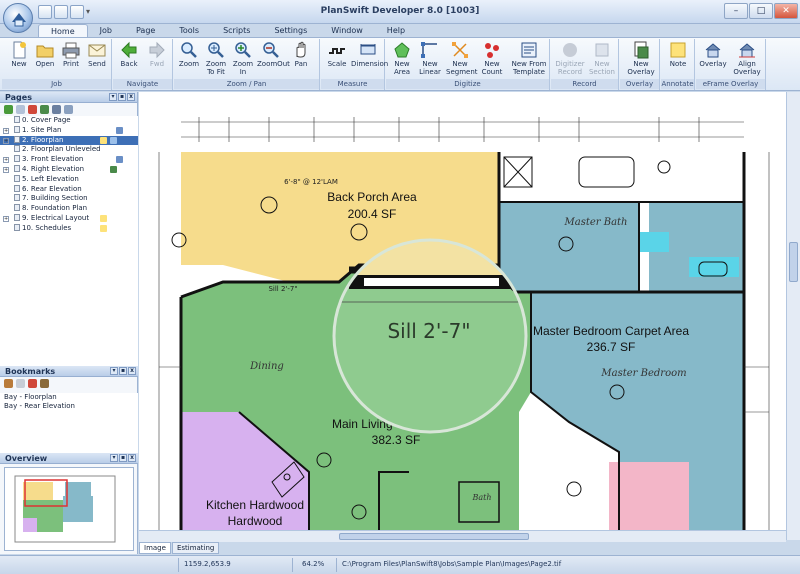 The image size is (800, 574). Describe the element at coordinates (189, 54) in the screenshot. I see `zoom-button: Zoom` at that location.